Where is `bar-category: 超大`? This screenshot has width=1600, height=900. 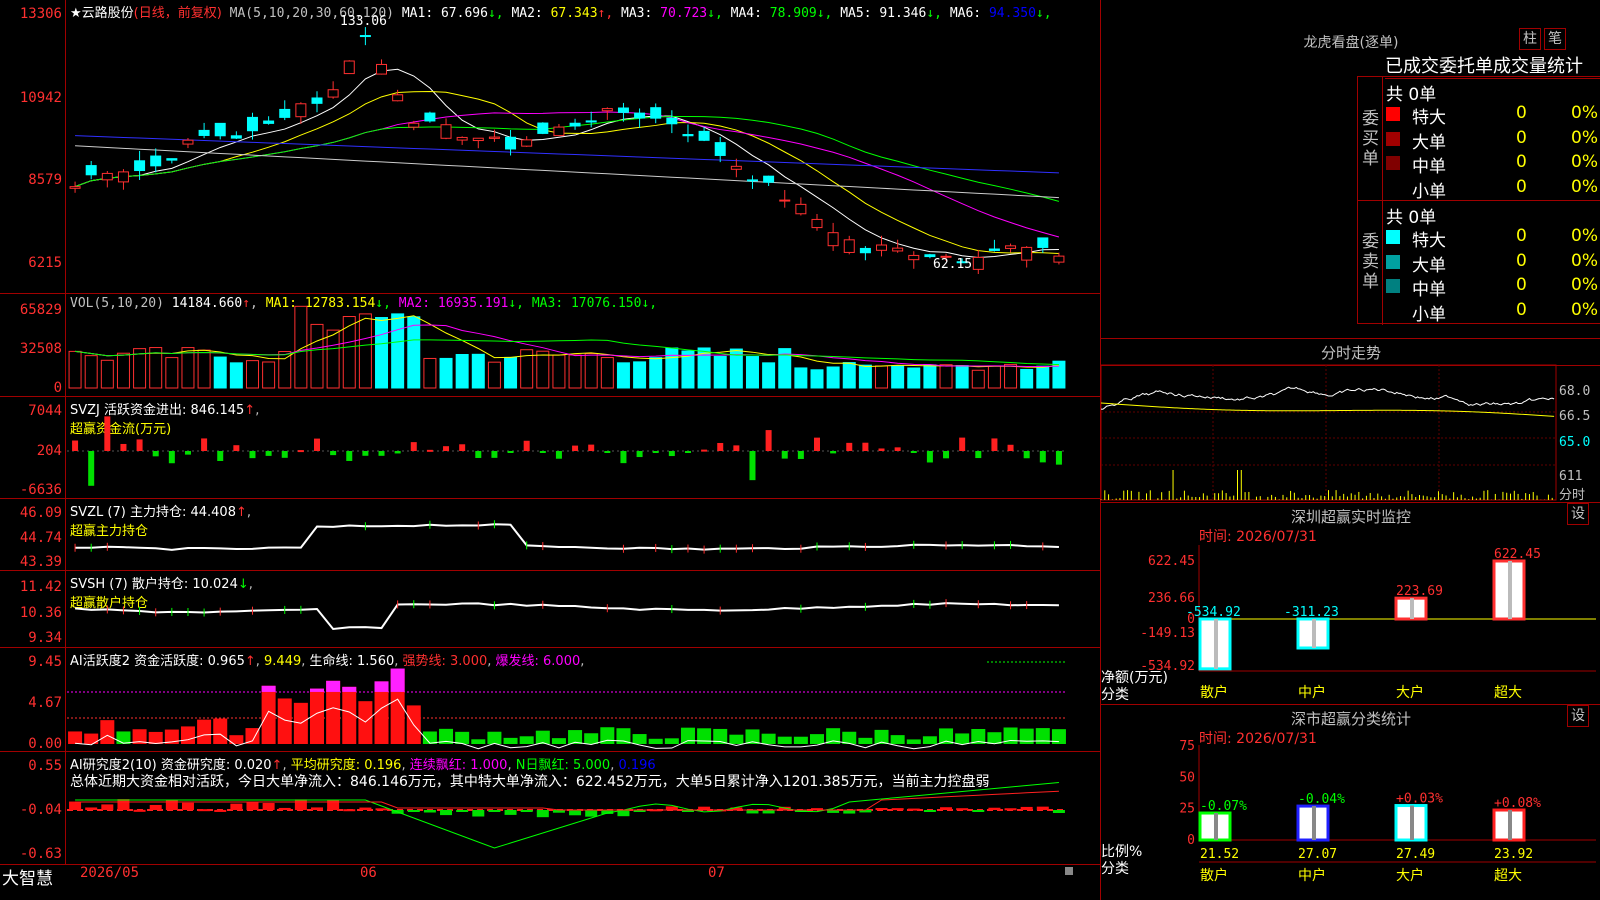 bar-category: 超大 is located at coordinates (1508, 693).